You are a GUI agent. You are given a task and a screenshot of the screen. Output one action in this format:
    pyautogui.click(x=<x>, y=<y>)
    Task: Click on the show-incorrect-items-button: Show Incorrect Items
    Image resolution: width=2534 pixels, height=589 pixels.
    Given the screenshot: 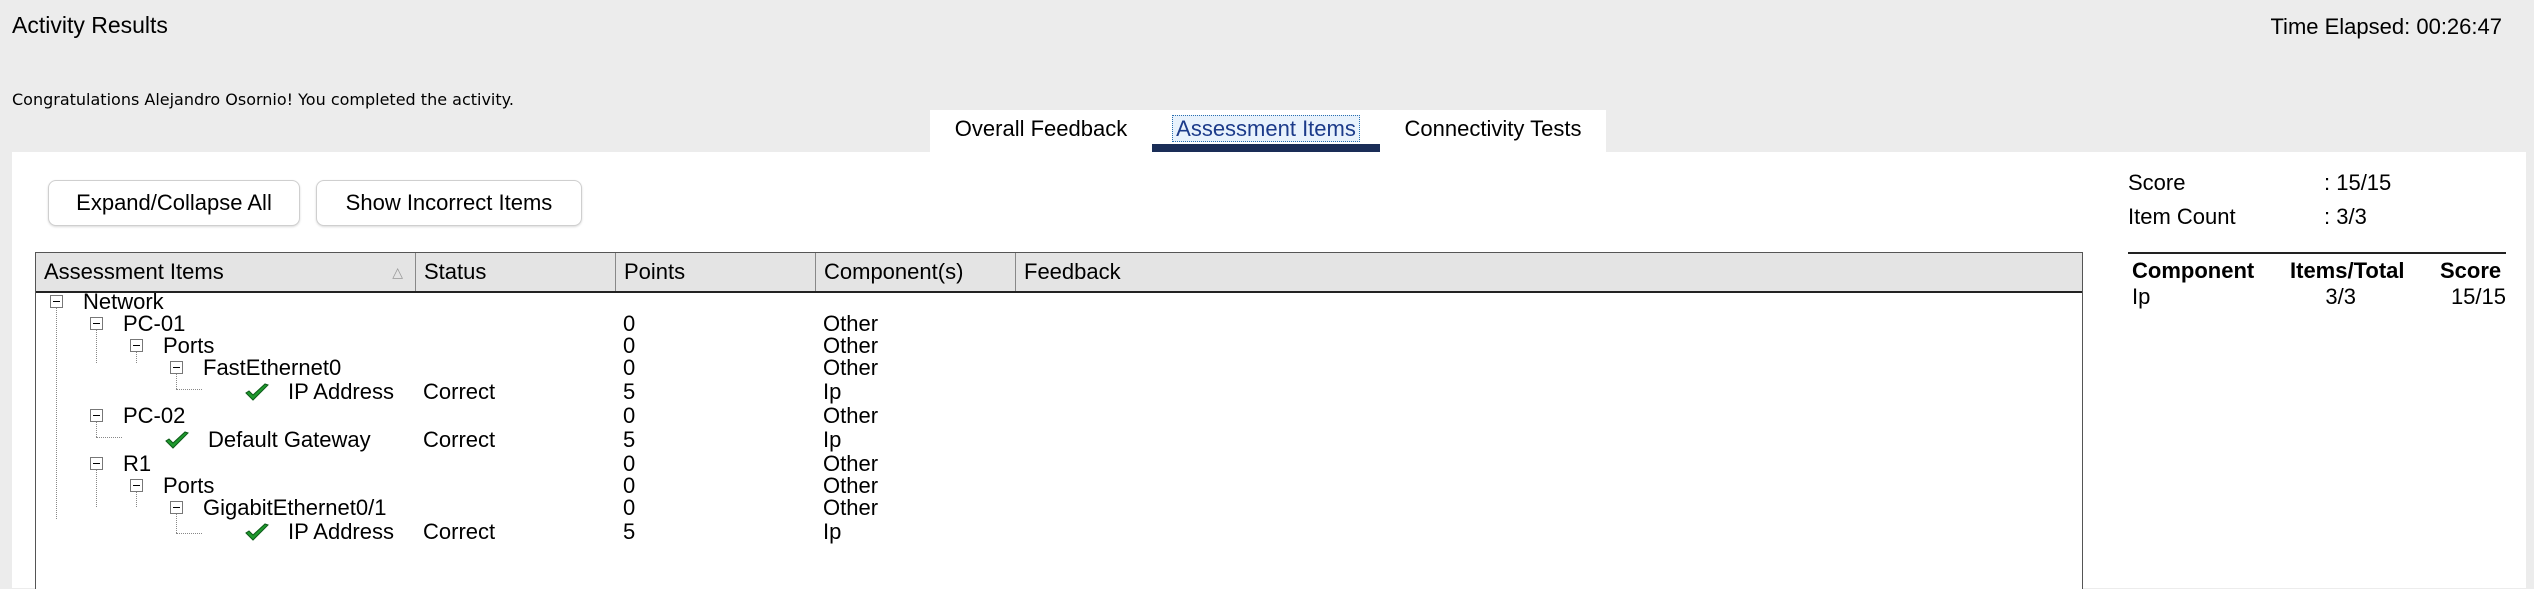 What is the action you would take?
    pyautogui.click(x=449, y=203)
    